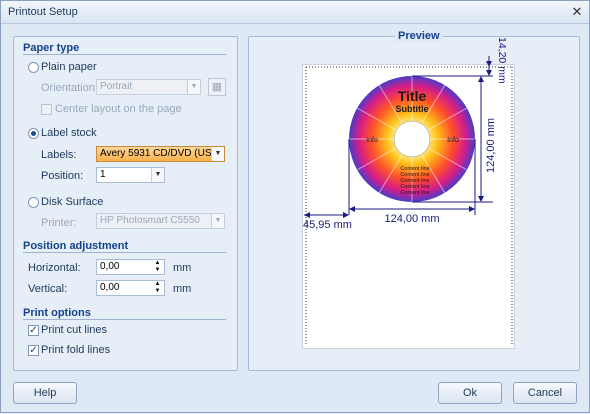 Image resolution: width=590 pixels, height=414 pixels. What do you see at coordinates (411, 219) in the screenshot?
I see `dim-width: 124,00 mm` at bounding box center [411, 219].